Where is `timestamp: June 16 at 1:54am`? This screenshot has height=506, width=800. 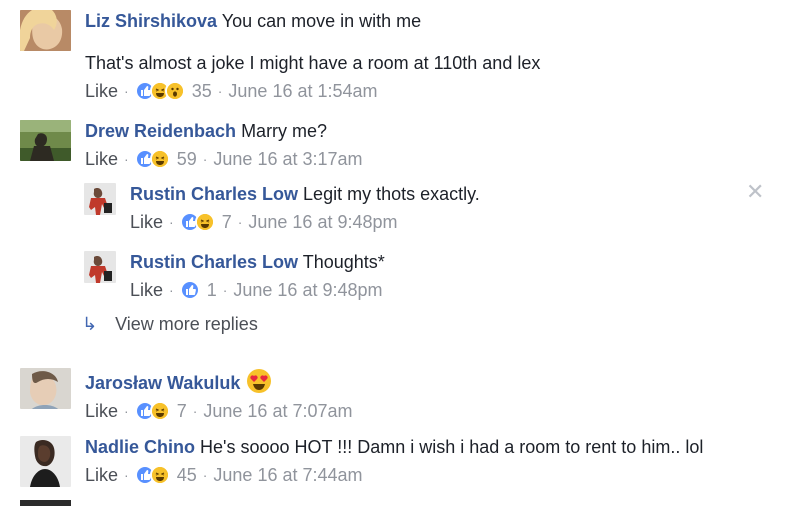 timestamp: June 16 at 1:54am is located at coordinates (302, 91).